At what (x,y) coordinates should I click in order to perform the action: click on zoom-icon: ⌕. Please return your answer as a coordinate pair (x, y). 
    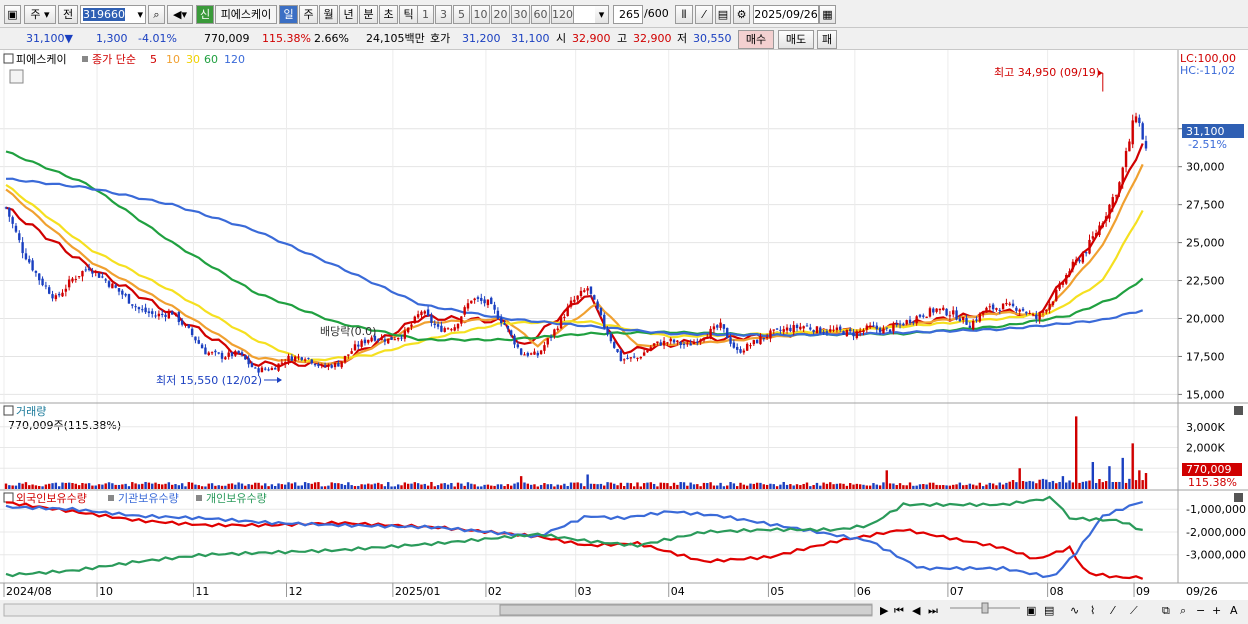
    Looking at the image, I should click on (1183, 610).